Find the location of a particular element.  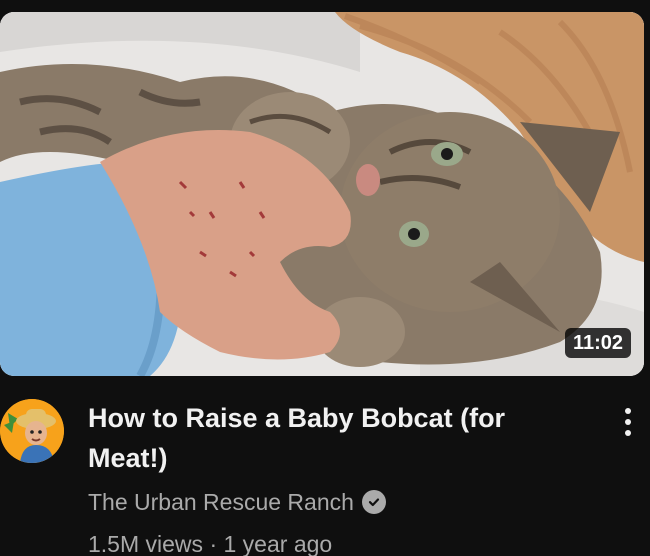

channel-info: The Urban Rescue Ranch is located at coordinates (237, 502).